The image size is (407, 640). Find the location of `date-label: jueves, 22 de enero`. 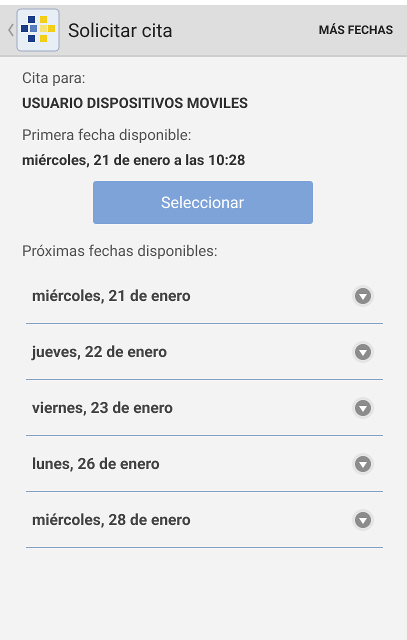

date-label: jueves, 22 de enero is located at coordinates (99, 351).